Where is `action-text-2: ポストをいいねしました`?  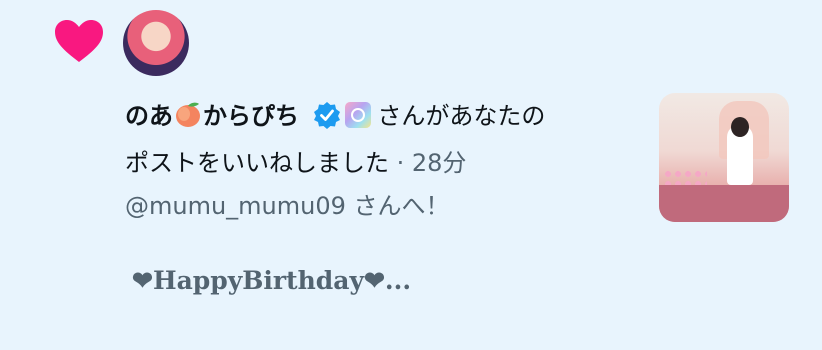 action-text-2: ポストをいいねしました is located at coordinates (257, 163).